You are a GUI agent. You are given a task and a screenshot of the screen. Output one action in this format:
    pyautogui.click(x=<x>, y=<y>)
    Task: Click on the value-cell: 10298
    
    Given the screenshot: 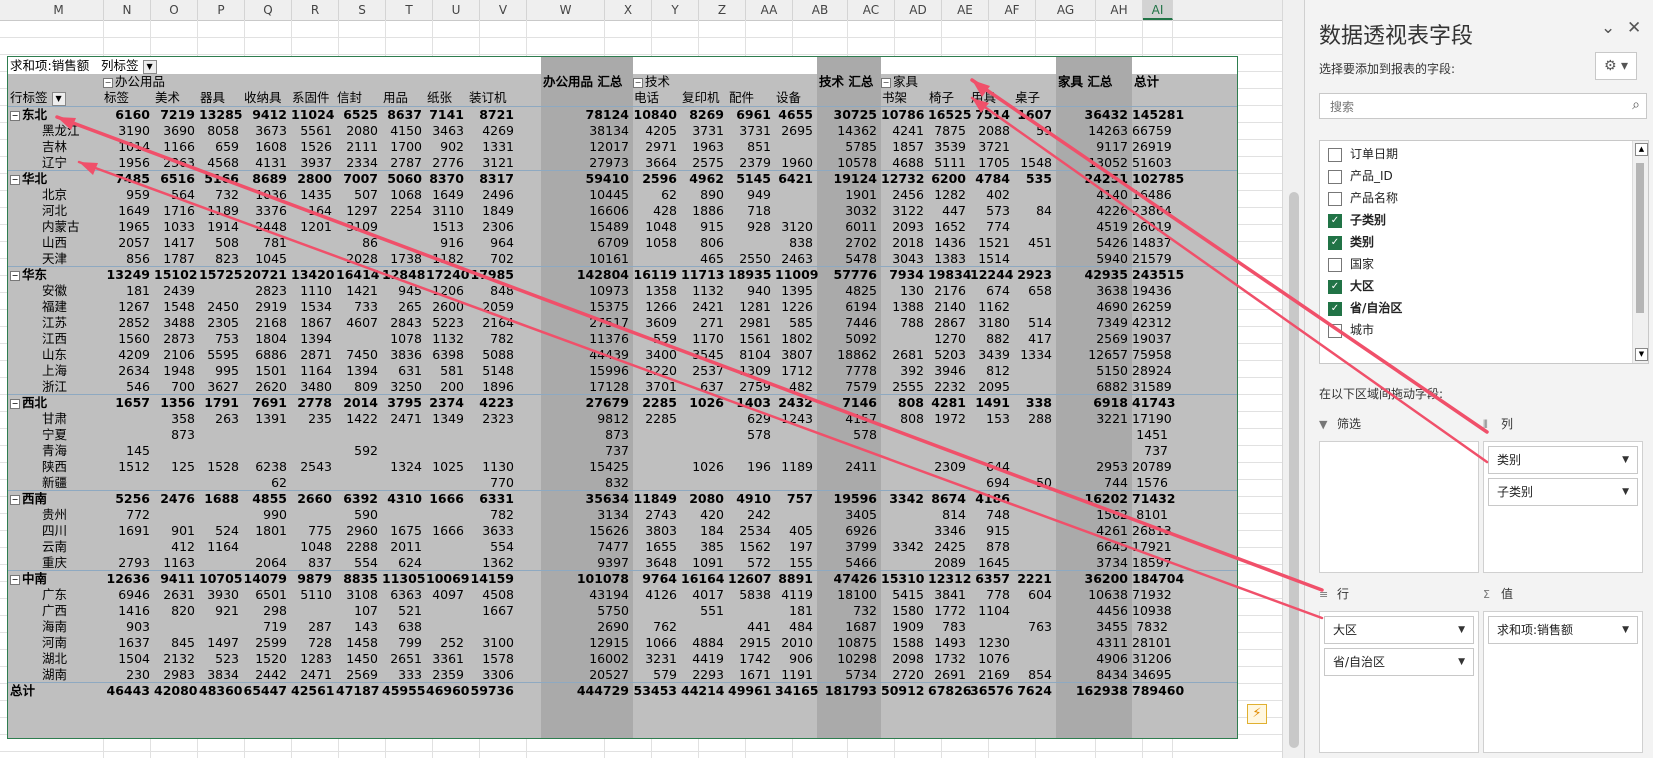 What is the action you would take?
    pyautogui.click(x=849, y=658)
    